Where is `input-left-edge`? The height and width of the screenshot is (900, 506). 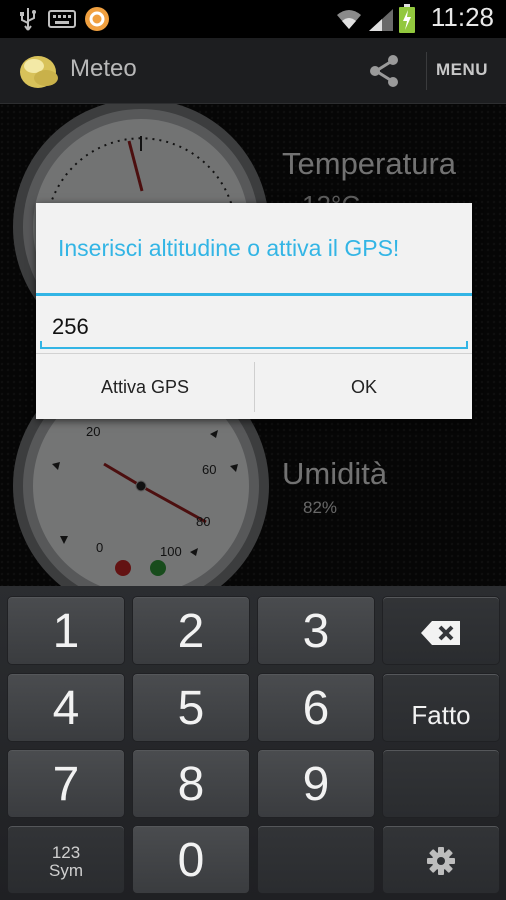
input-left-edge is located at coordinates (41, 345).